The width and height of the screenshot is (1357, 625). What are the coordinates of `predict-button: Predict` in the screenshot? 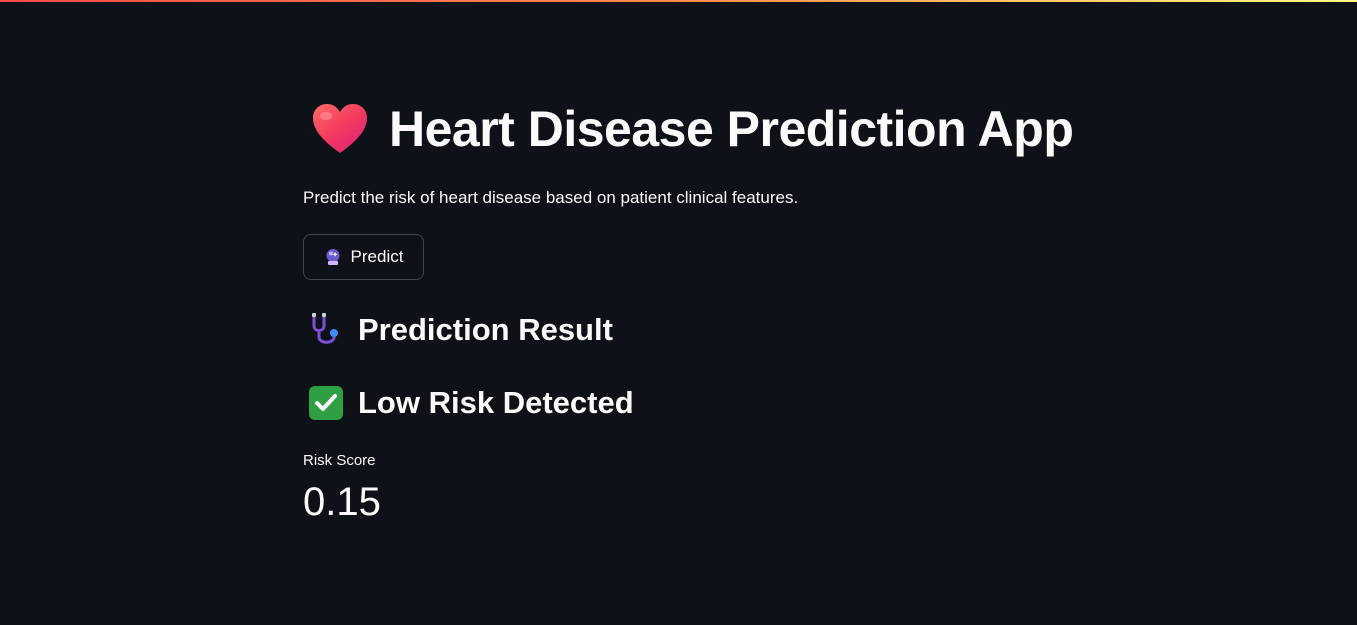 It's located at (363, 257).